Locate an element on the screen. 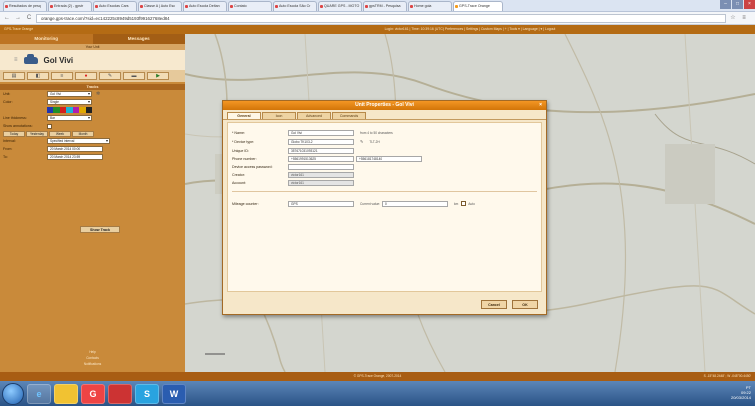 Image resolution: width=755 pixels, height=406 pixels. thickness-select: Bar is located at coordinates (69, 118).